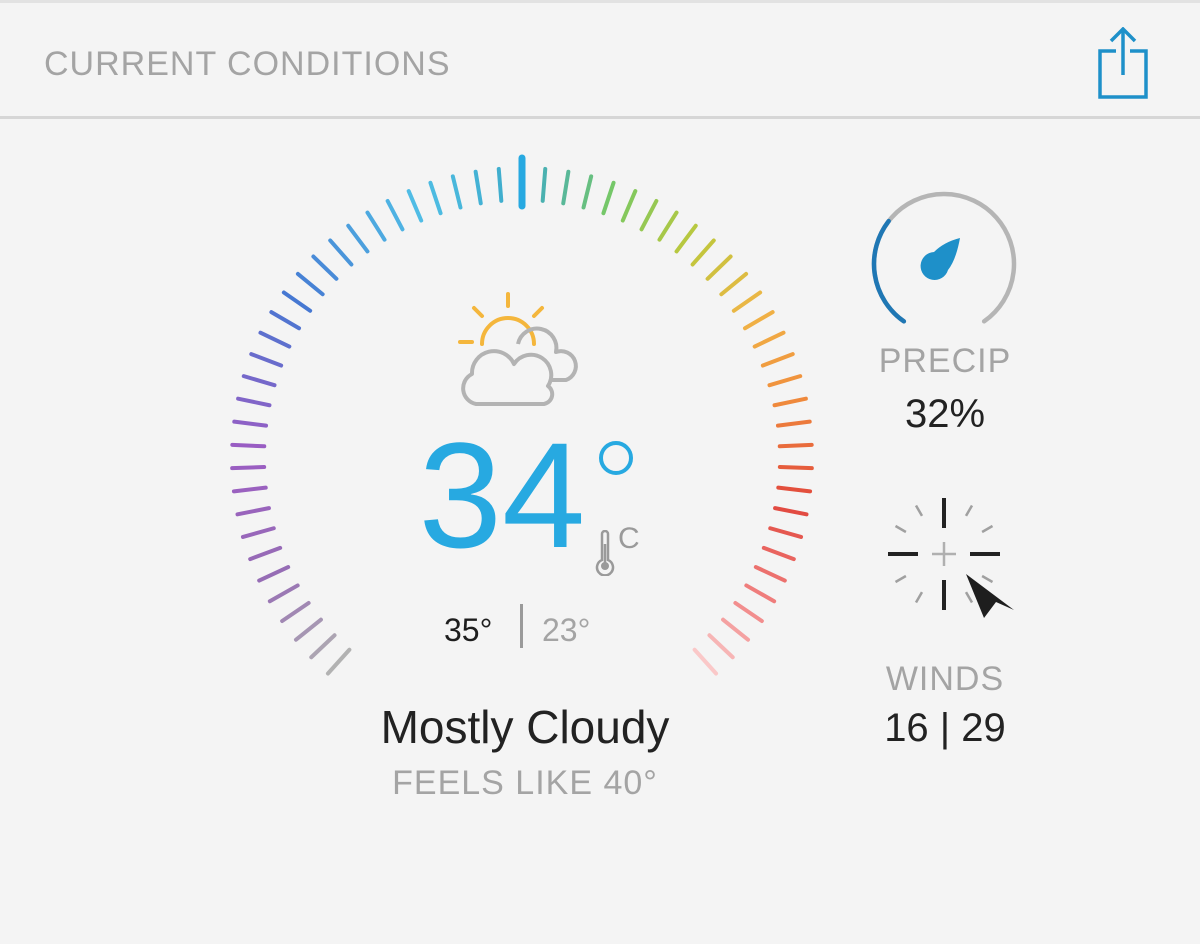  I want to click on winds-value: 16 | 29, so click(945, 728).